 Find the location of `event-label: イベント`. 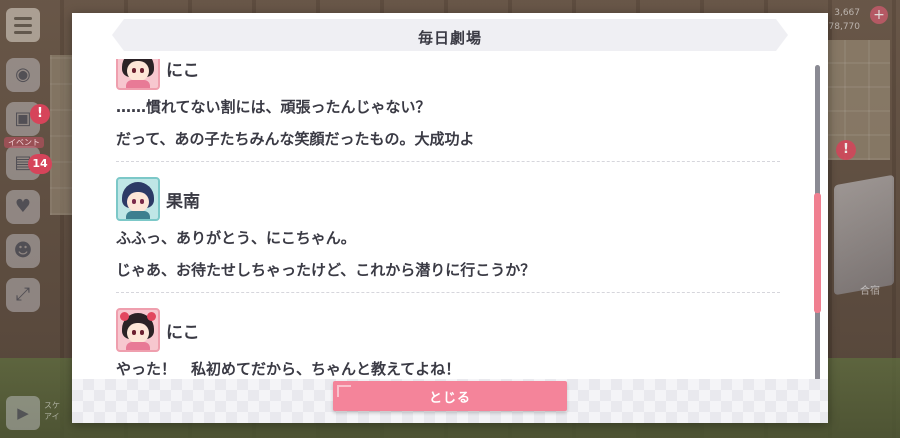

event-label: イベント is located at coordinates (24, 142).